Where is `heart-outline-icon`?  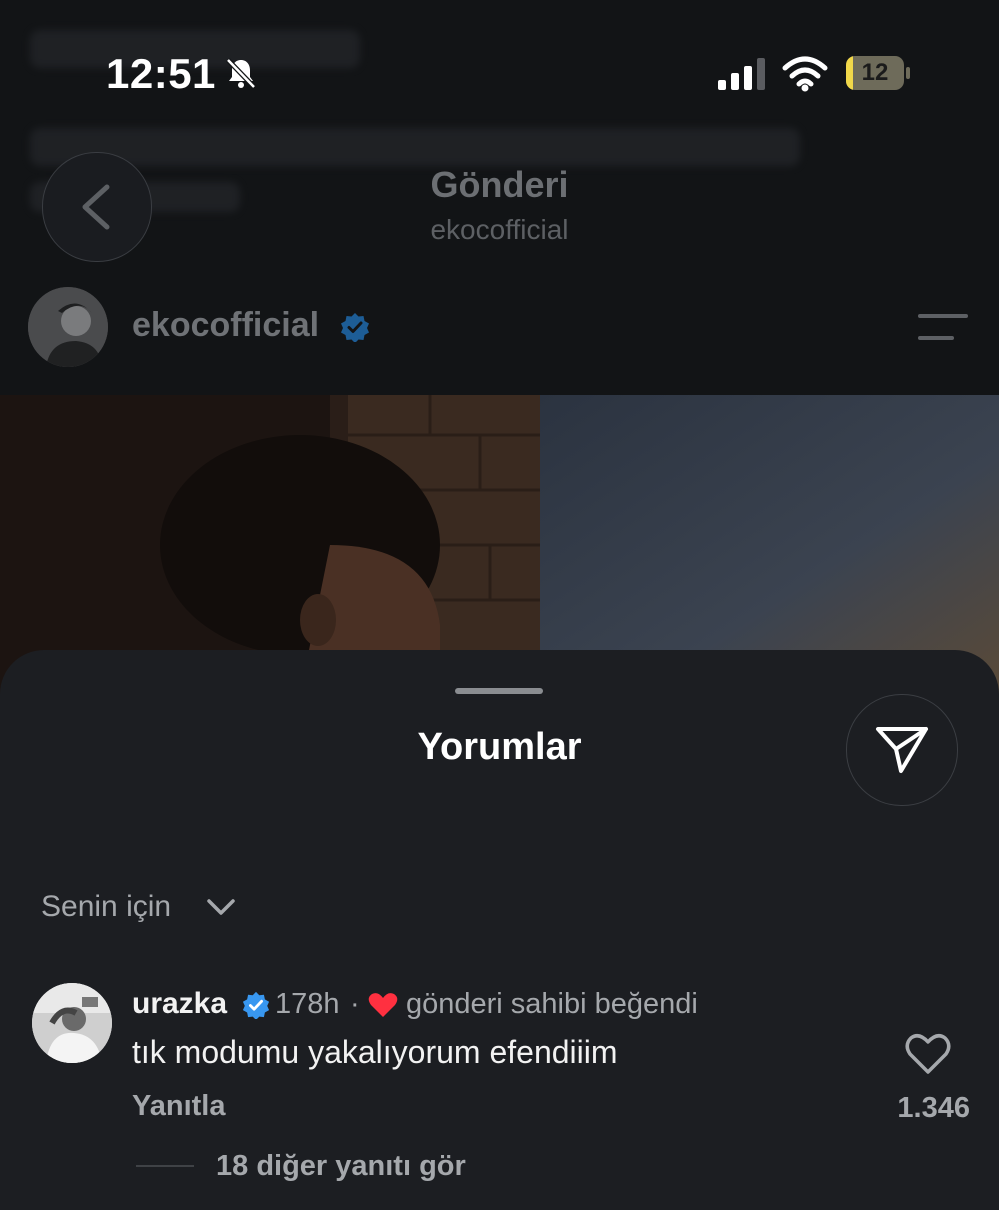
heart-outline-icon is located at coordinates (928, 1054).